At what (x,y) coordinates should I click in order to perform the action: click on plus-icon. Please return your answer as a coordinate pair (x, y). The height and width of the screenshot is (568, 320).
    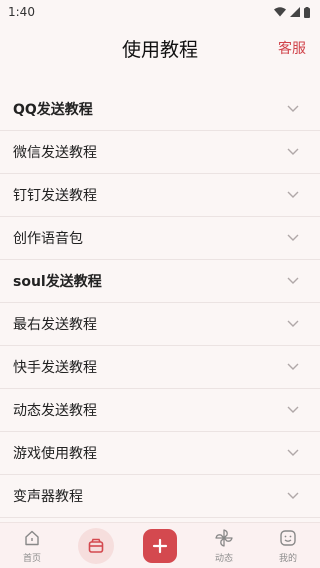
    Looking at the image, I should click on (160, 545).